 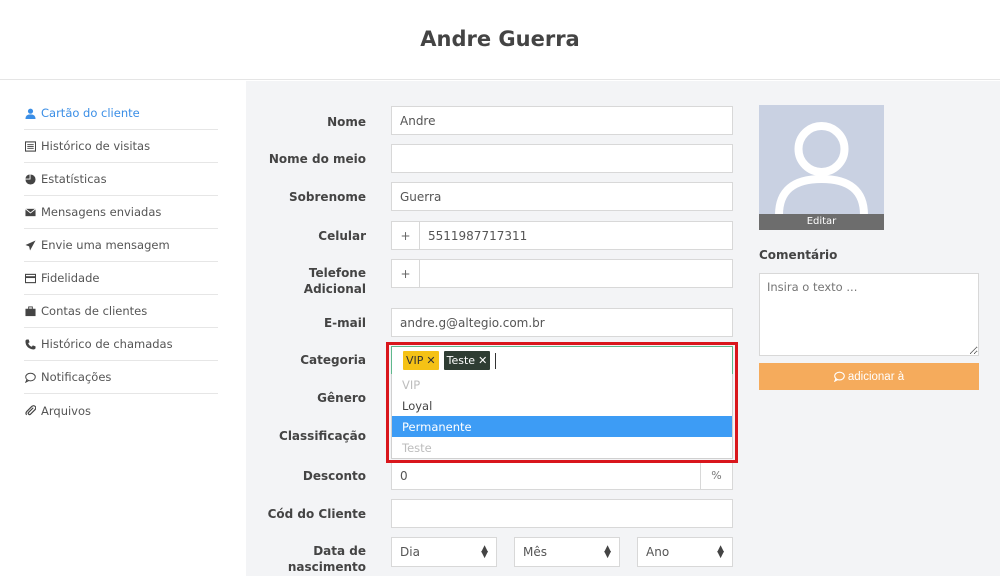 What do you see at coordinates (344, 323) in the screenshot?
I see `email-label: E-mail` at bounding box center [344, 323].